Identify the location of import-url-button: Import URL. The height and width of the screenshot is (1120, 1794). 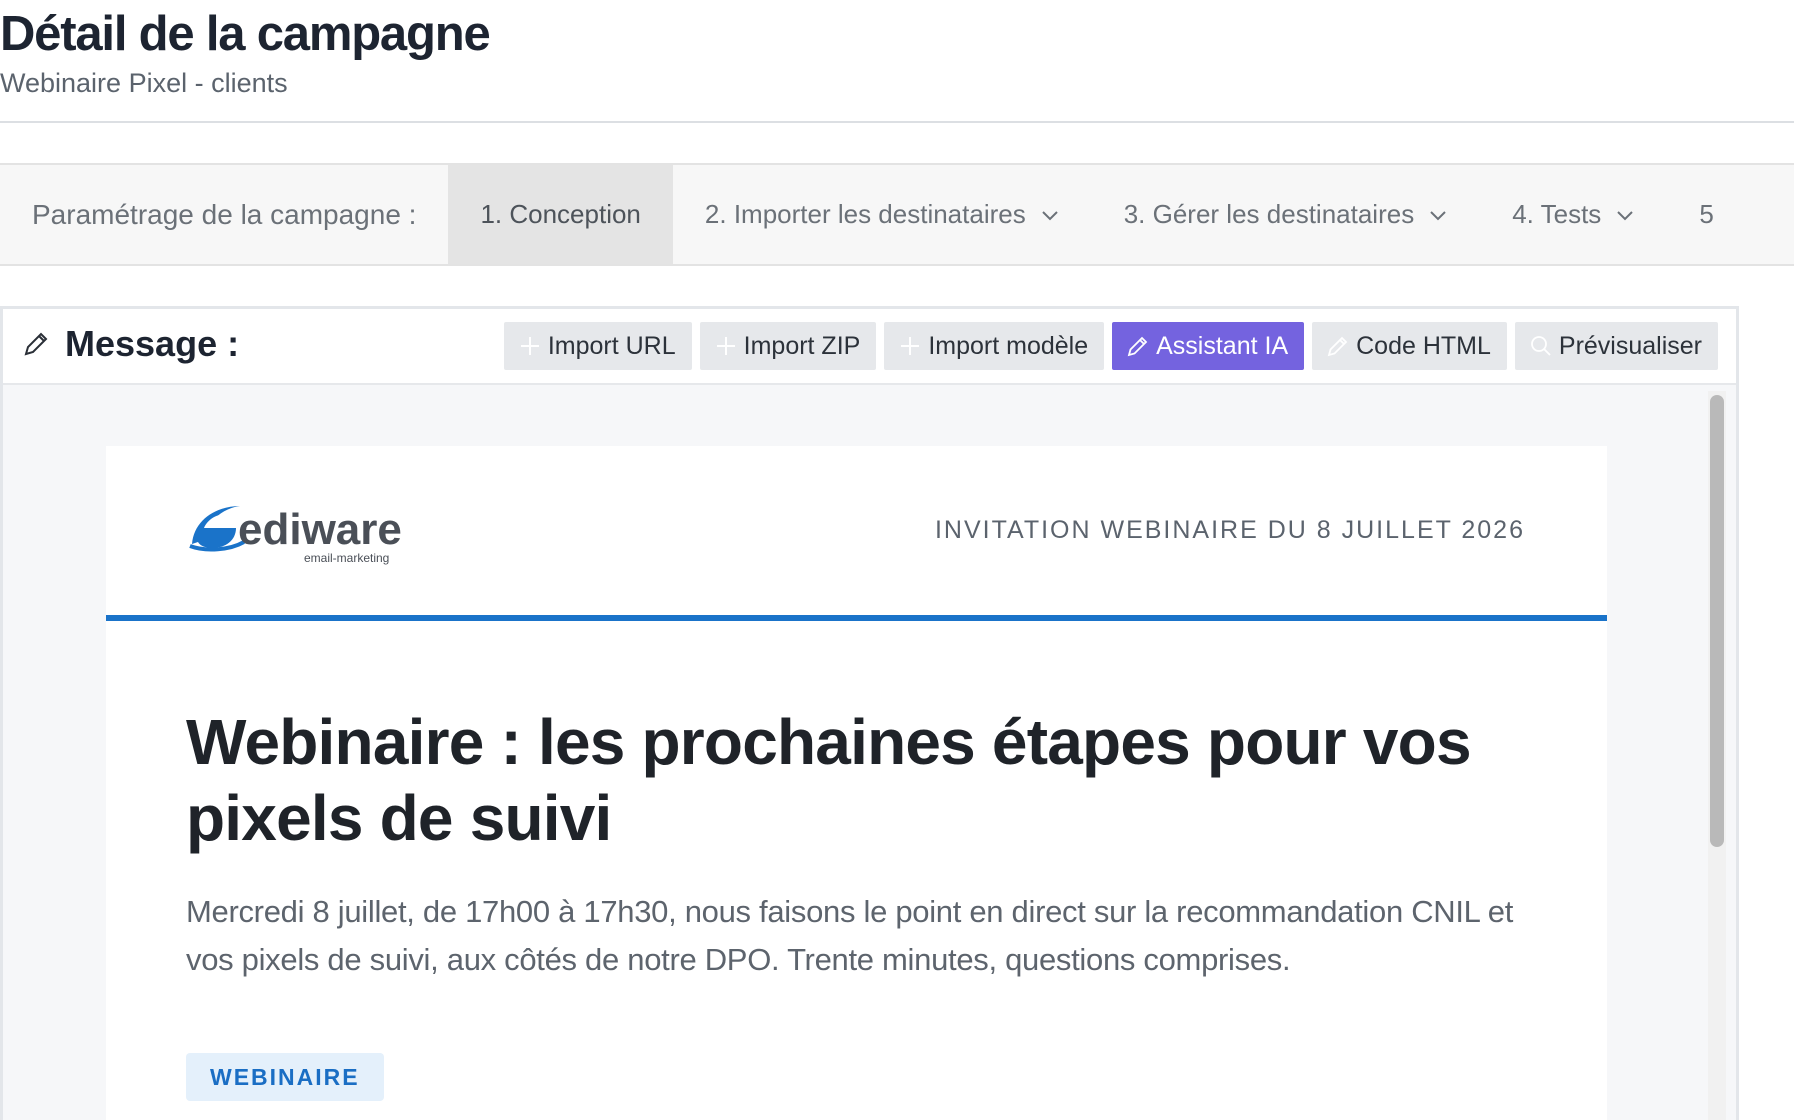
(597, 346).